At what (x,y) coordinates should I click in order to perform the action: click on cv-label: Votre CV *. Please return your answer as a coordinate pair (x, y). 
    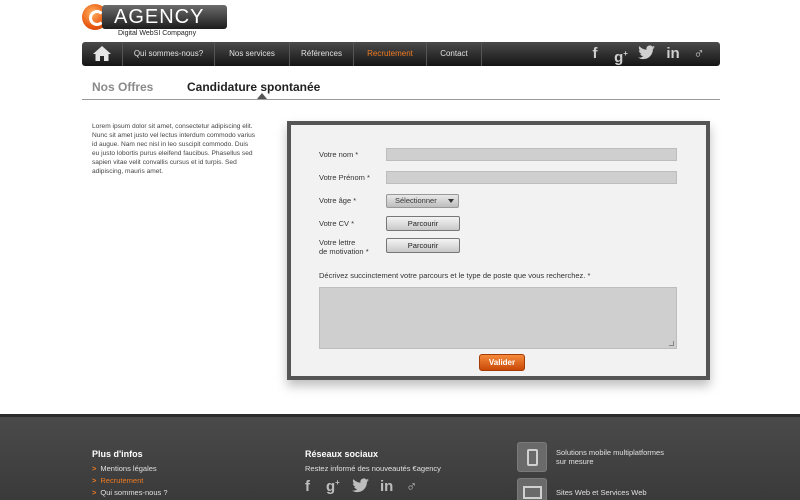
    Looking at the image, I should click on (337, 223).